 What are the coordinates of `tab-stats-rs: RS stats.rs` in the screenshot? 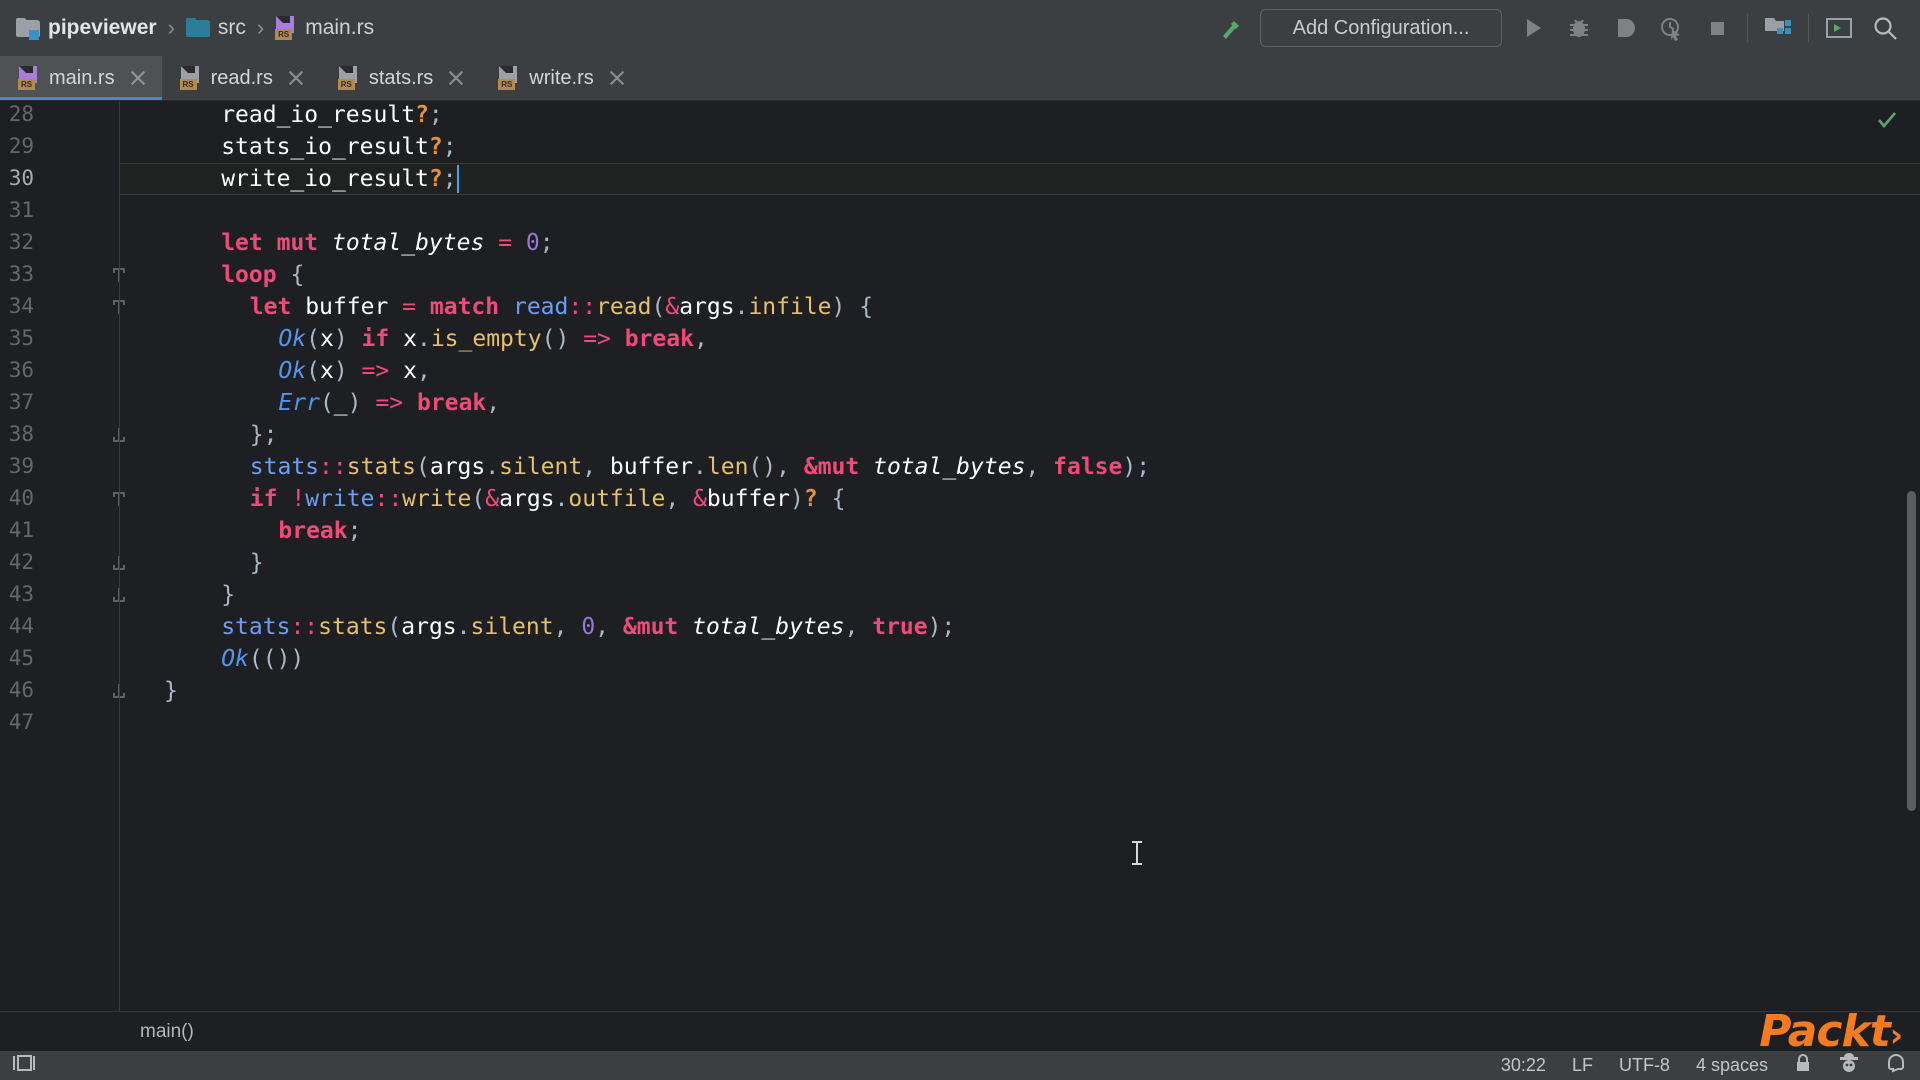 It's located at (400, 78).